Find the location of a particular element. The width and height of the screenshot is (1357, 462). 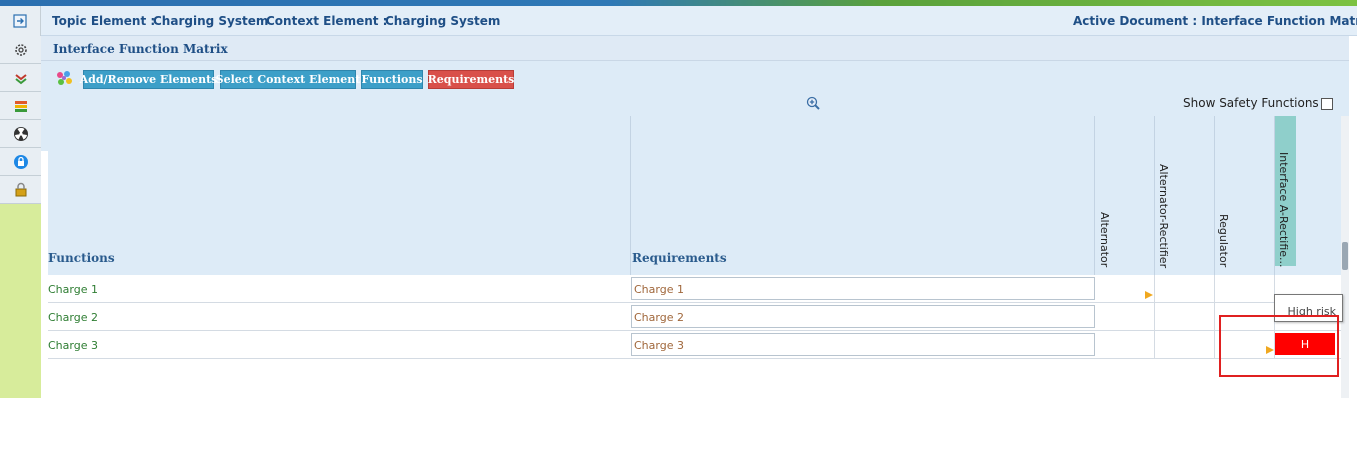

radiation-icon is located at coordinates (20, 133).